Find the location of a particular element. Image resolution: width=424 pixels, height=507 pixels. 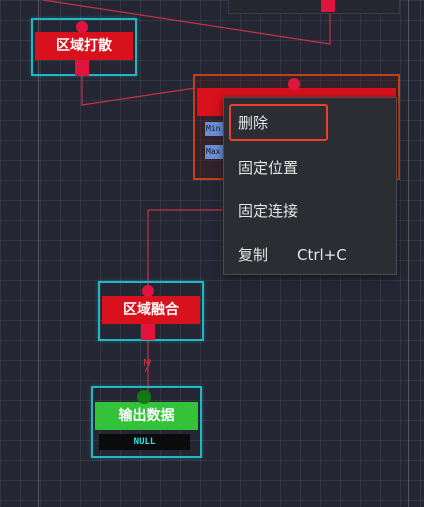

node-title: 输出数据 is located at coordinates (146, 416).